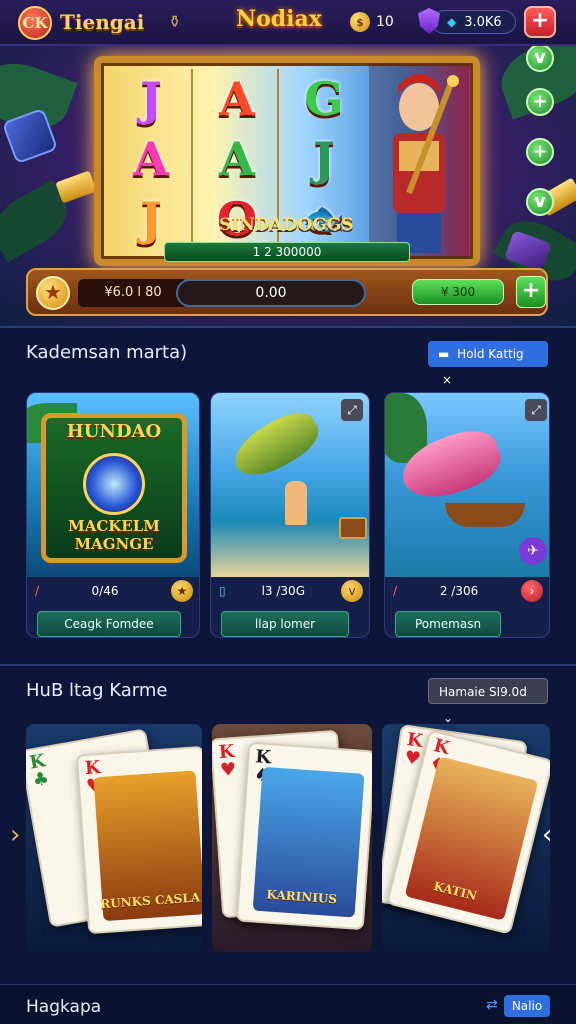 This screenshot has width=576, height=1024. What do you see at coordinates (531, 292) in the screenshot?
I see `increase-bet-button: +` at bounding box center [531, 292].